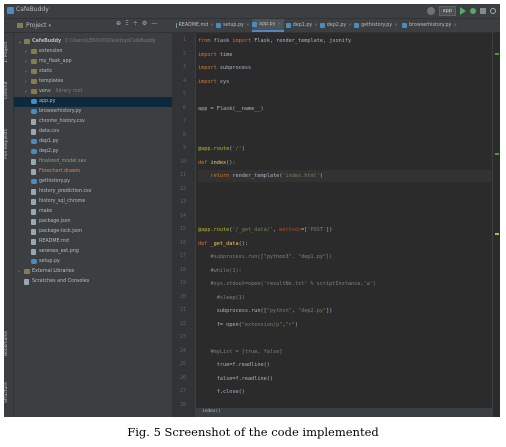  I want to click on code-line: subprocess.run(["python", "dep2.py"]), so click(345, 311).